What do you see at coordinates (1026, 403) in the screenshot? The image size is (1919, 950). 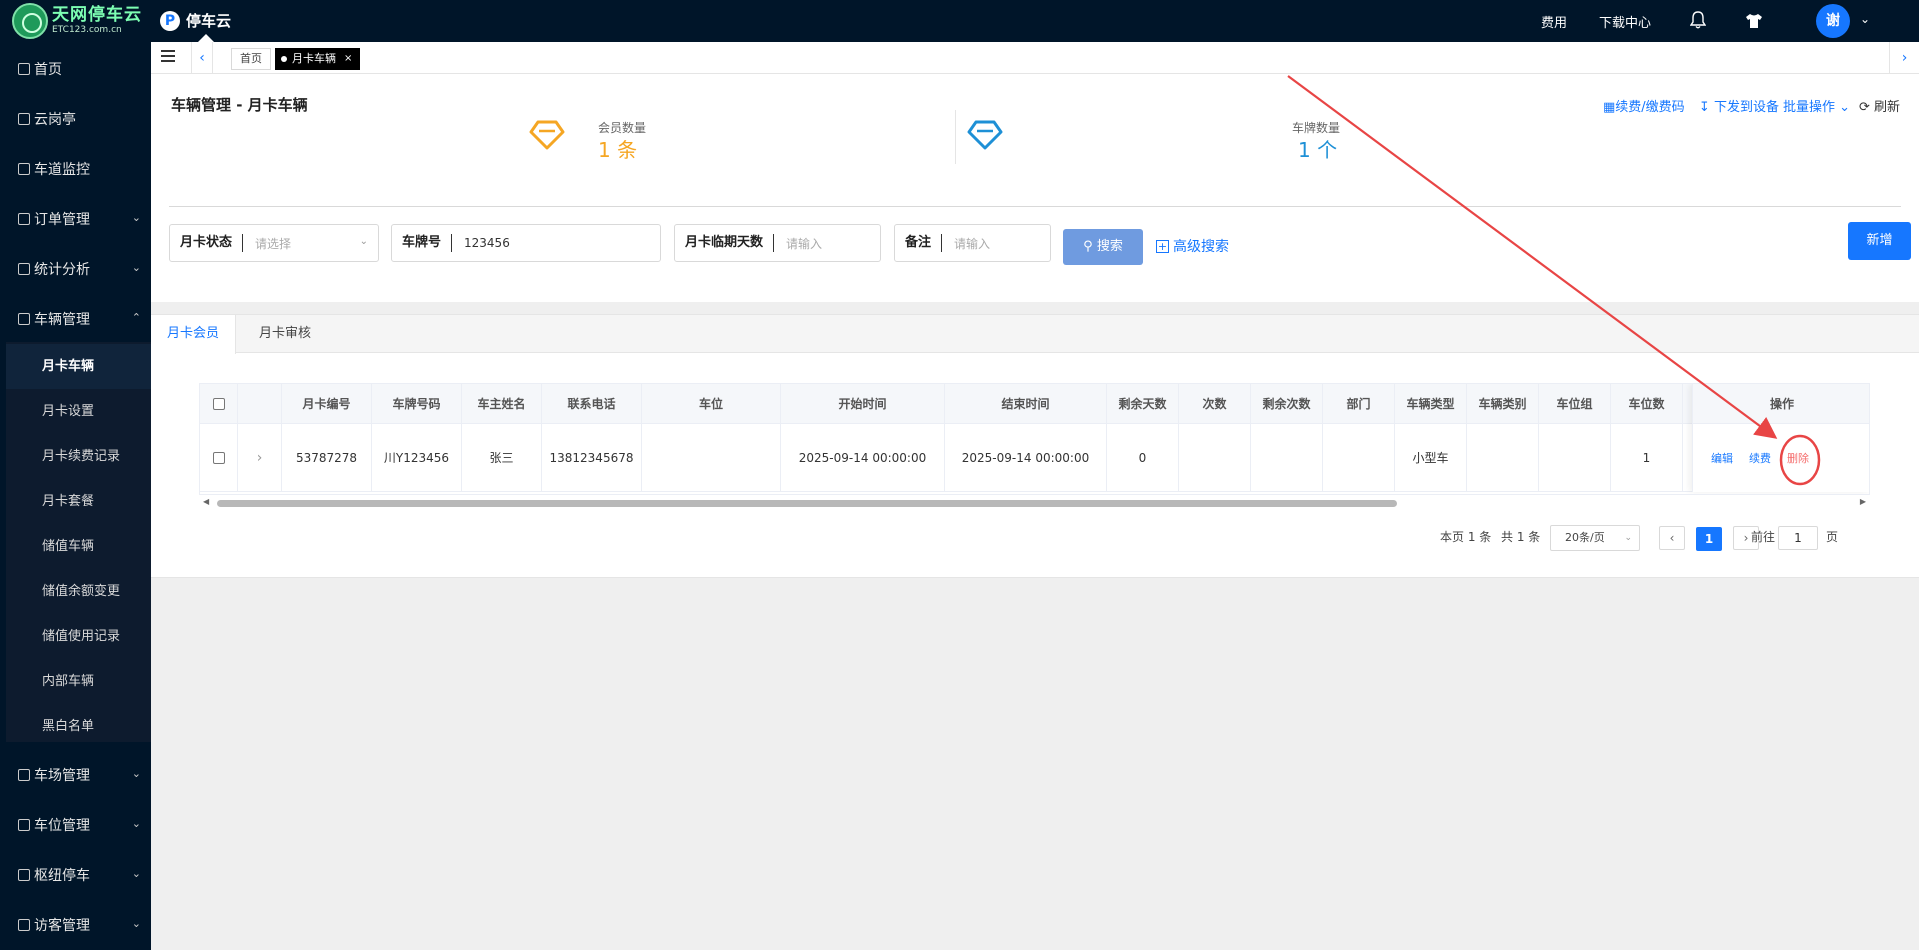 I see `column-header: 结束时间` at bounding box center [1026, 403].